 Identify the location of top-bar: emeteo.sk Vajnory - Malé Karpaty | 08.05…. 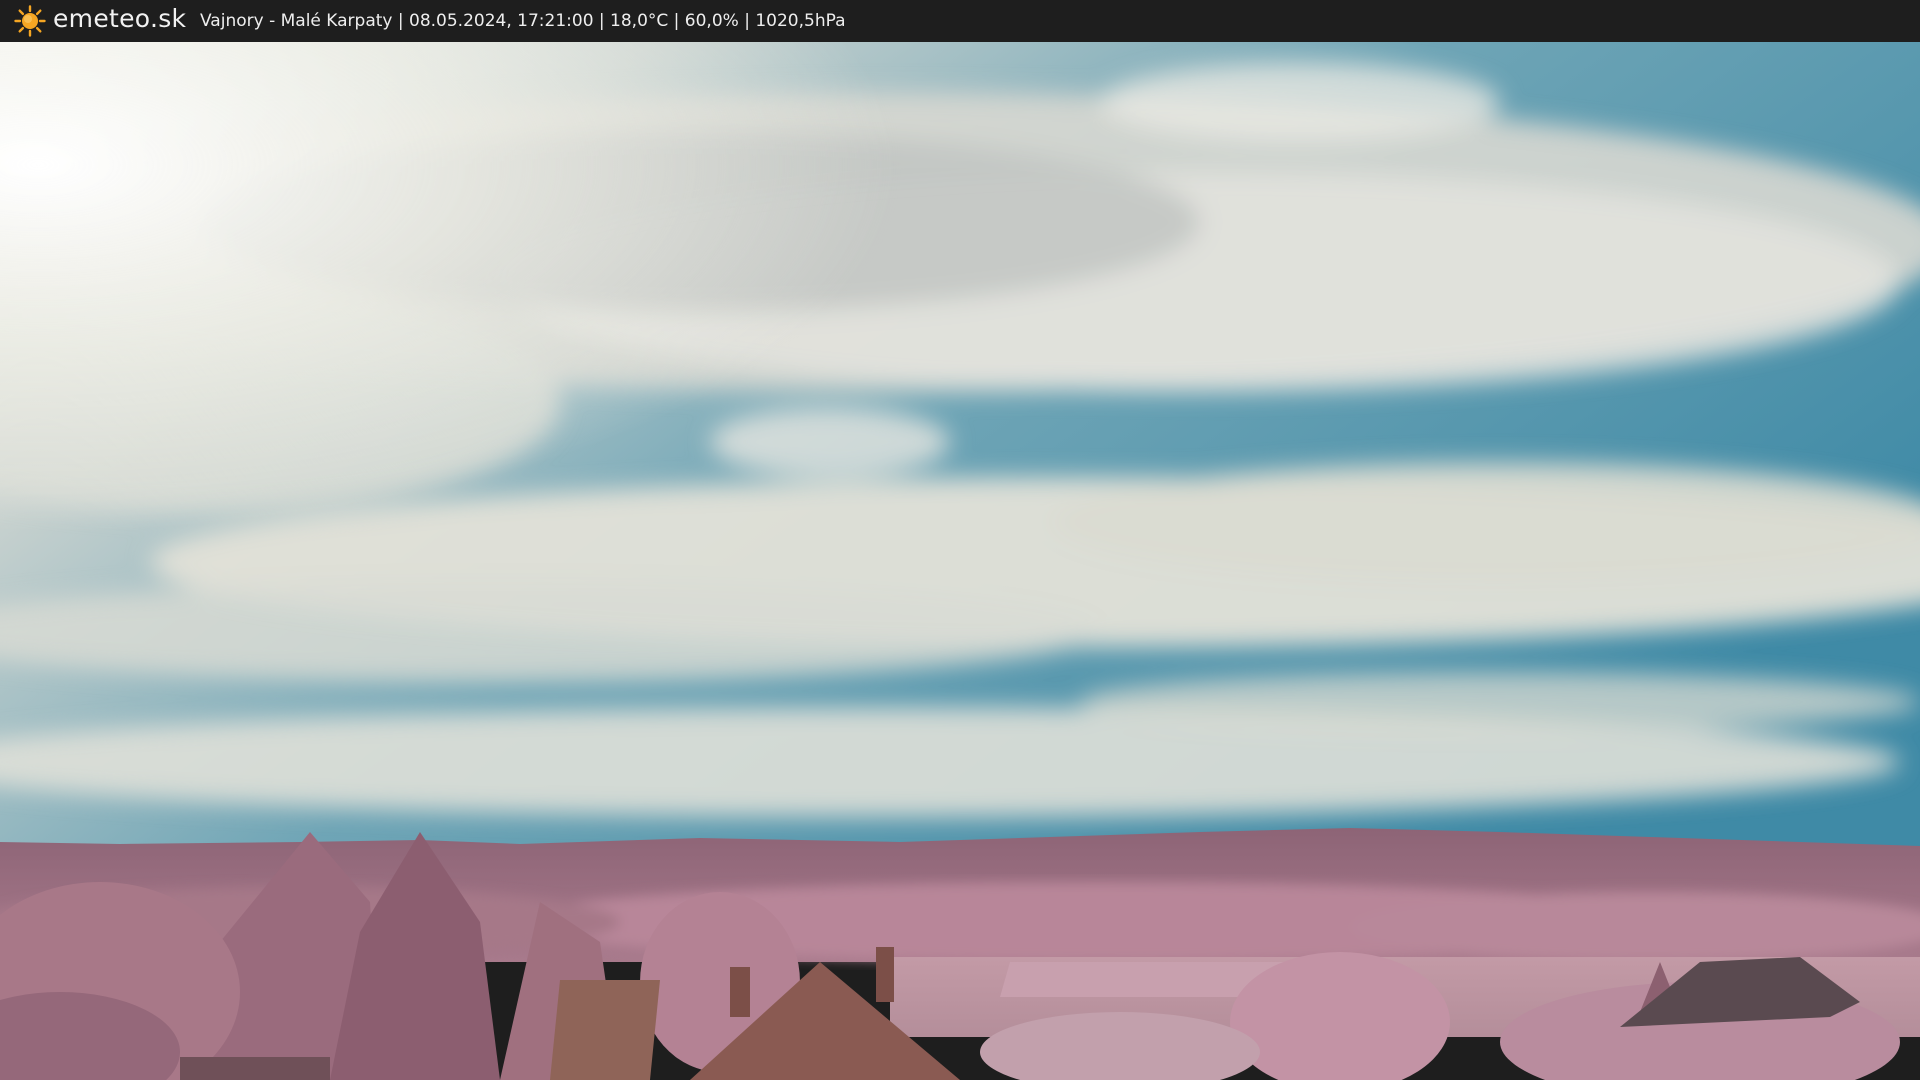
(960, 21).